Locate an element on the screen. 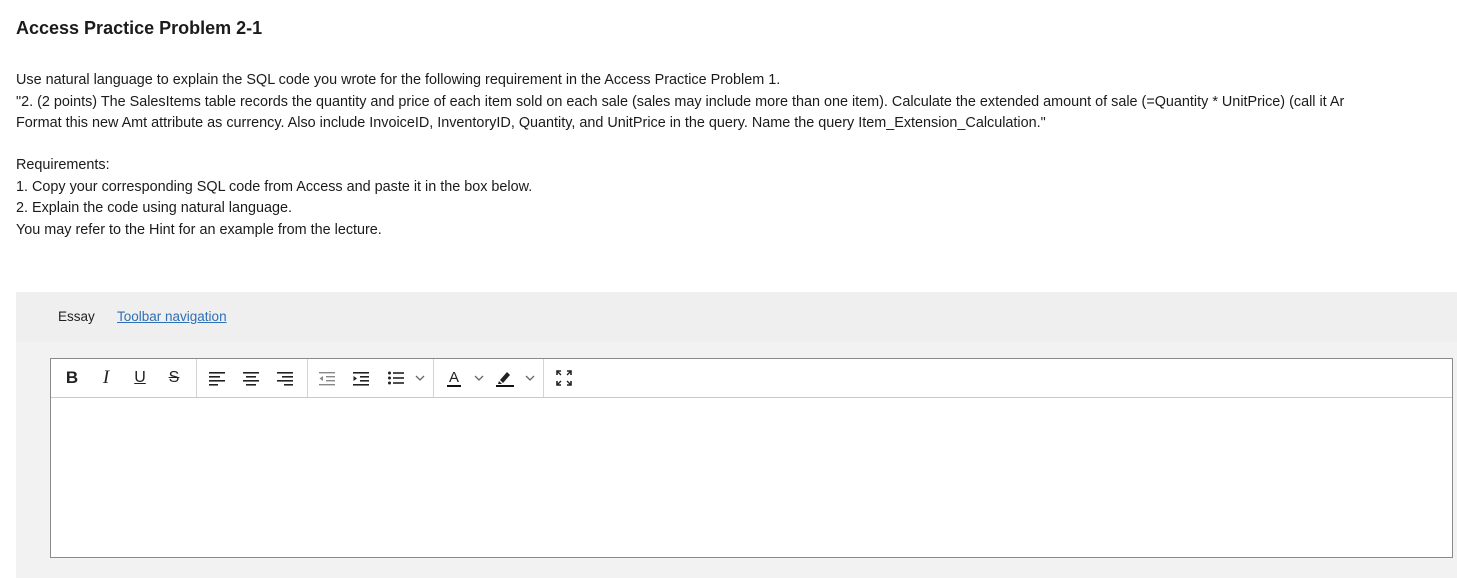 This screenshot has width=1457, height=578. fullscreen-button is located at coordinates (564, 378).